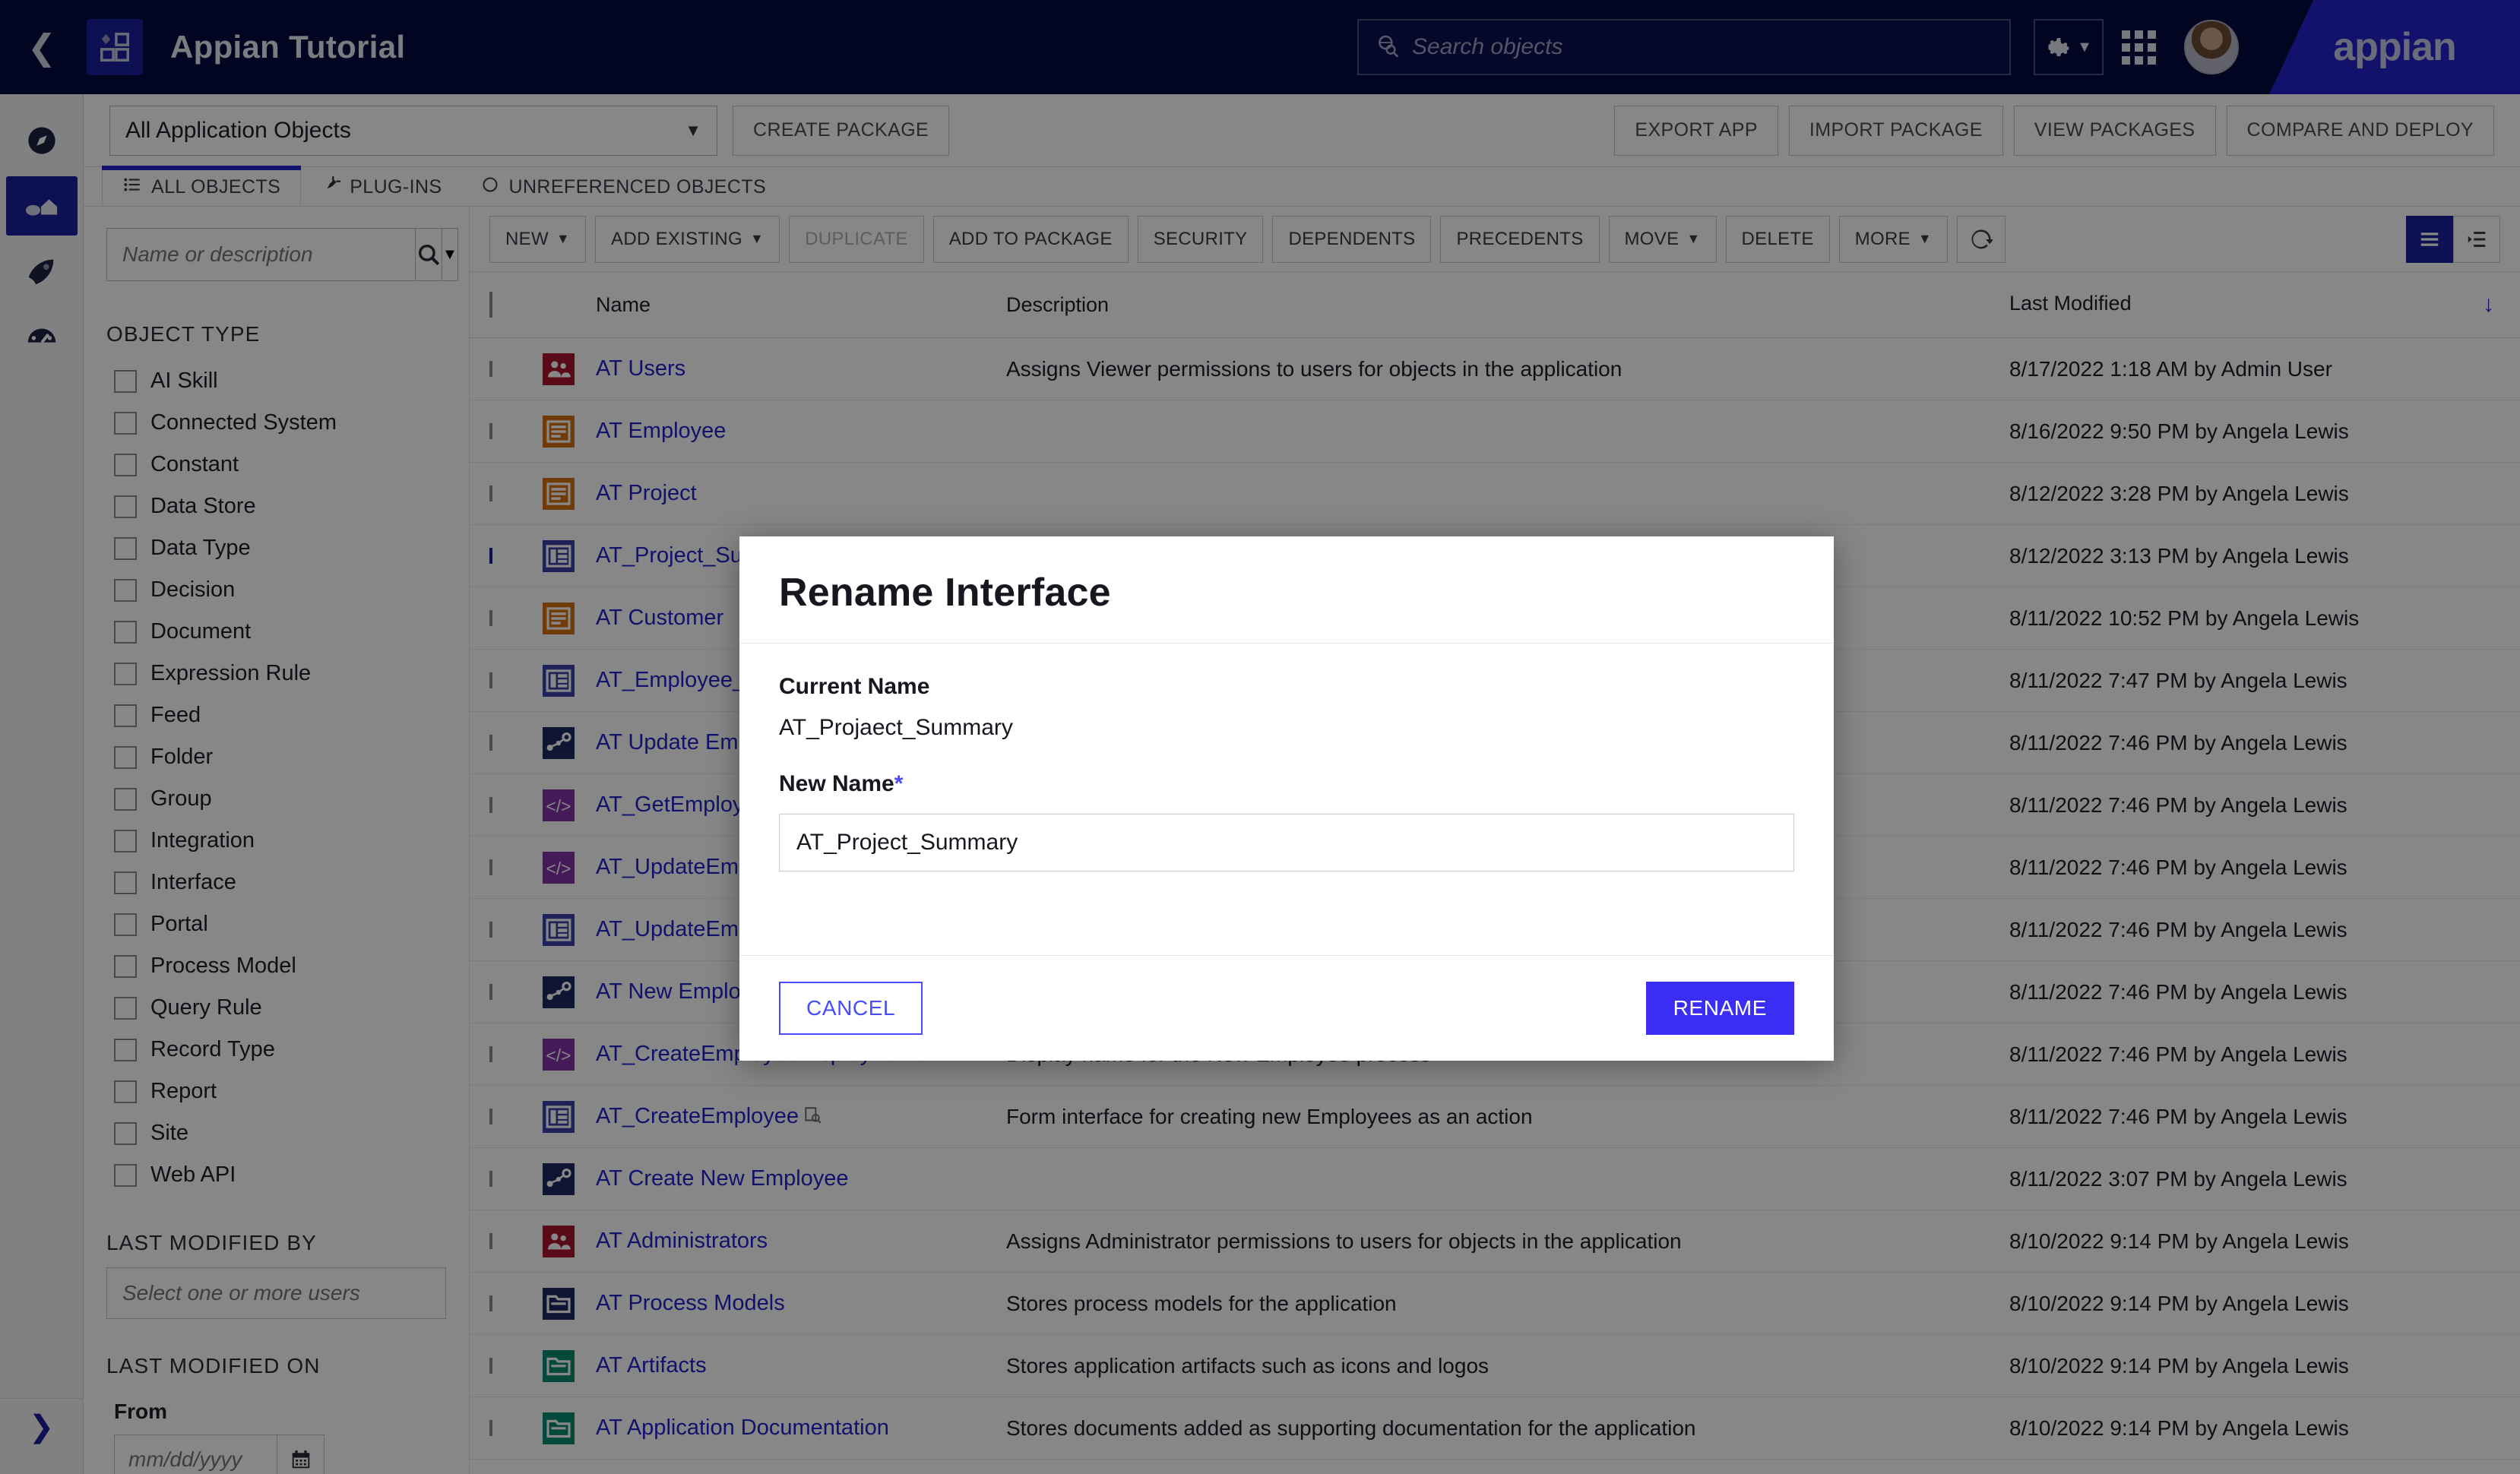 The height and width of the screenshot is (1474, 2520). I want to click on current-name-label: Current Name, so click(854, 686).